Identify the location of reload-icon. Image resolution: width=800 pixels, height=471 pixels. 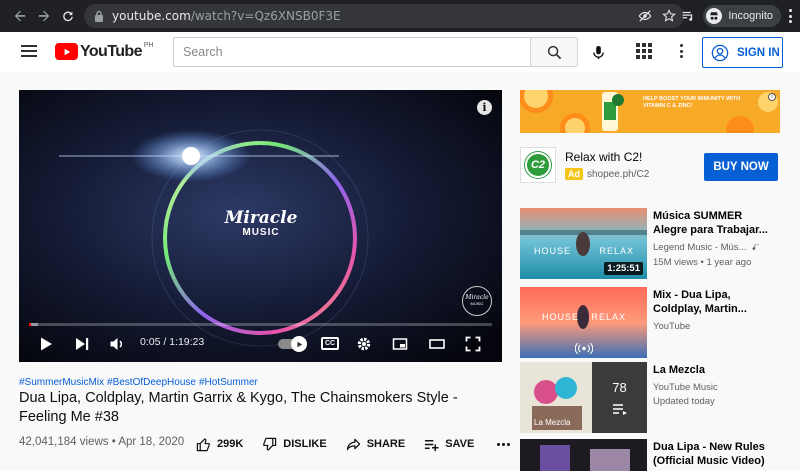
(68, 16).